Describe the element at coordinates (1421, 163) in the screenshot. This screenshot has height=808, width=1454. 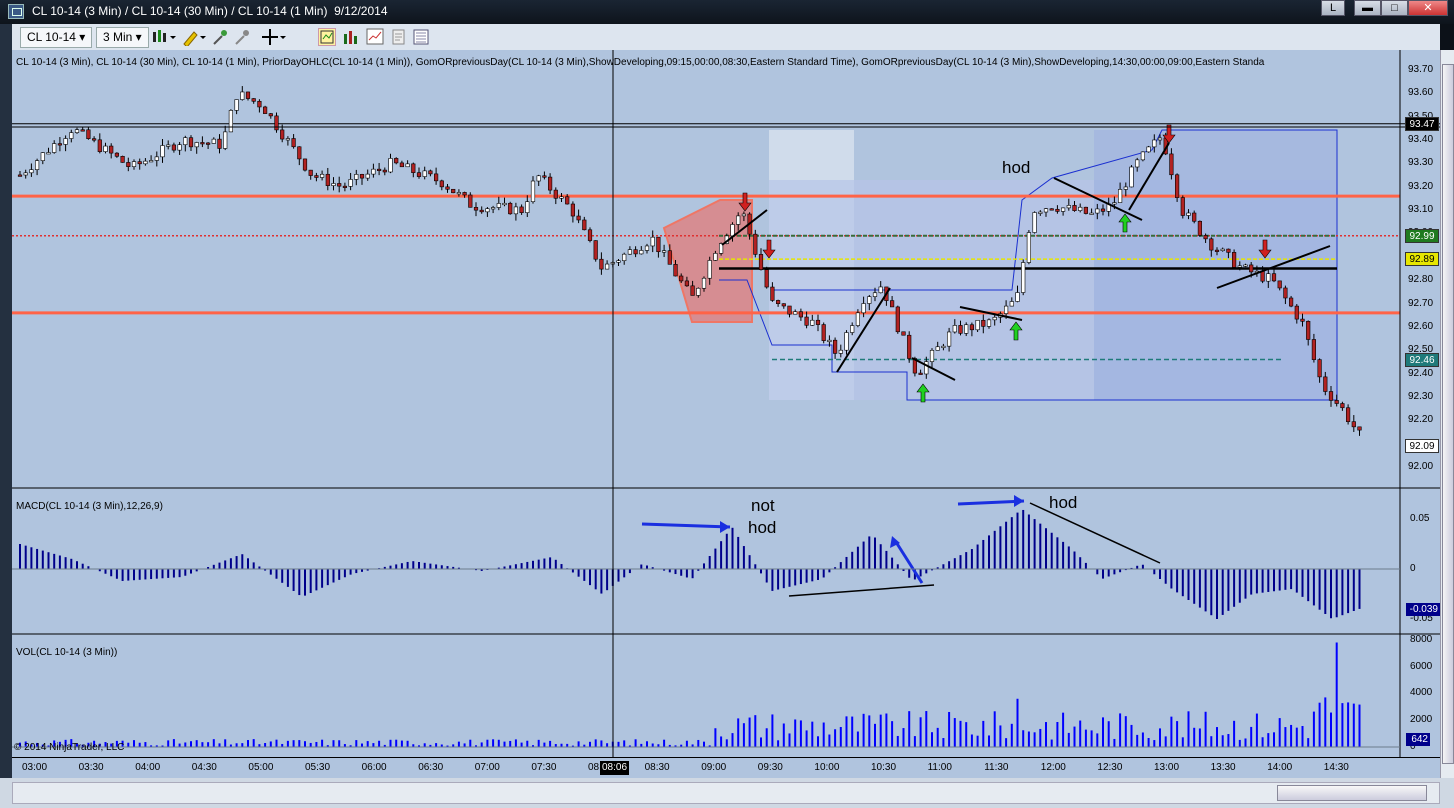
I see `price-tick-label: 93.30` at that location.